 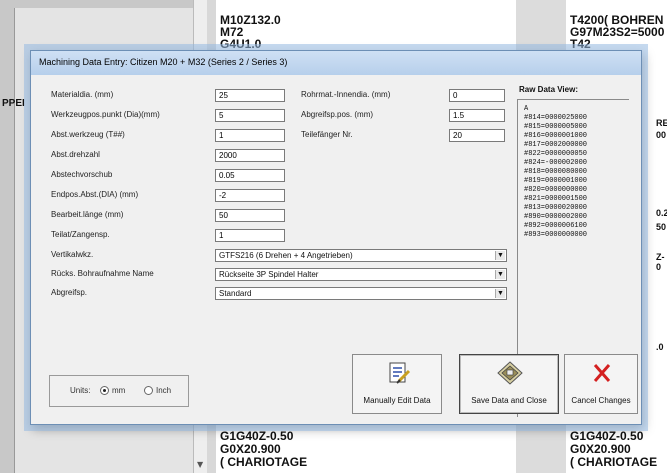 I want to click on teilat-zangensp-input, so click(x=250, y=235).